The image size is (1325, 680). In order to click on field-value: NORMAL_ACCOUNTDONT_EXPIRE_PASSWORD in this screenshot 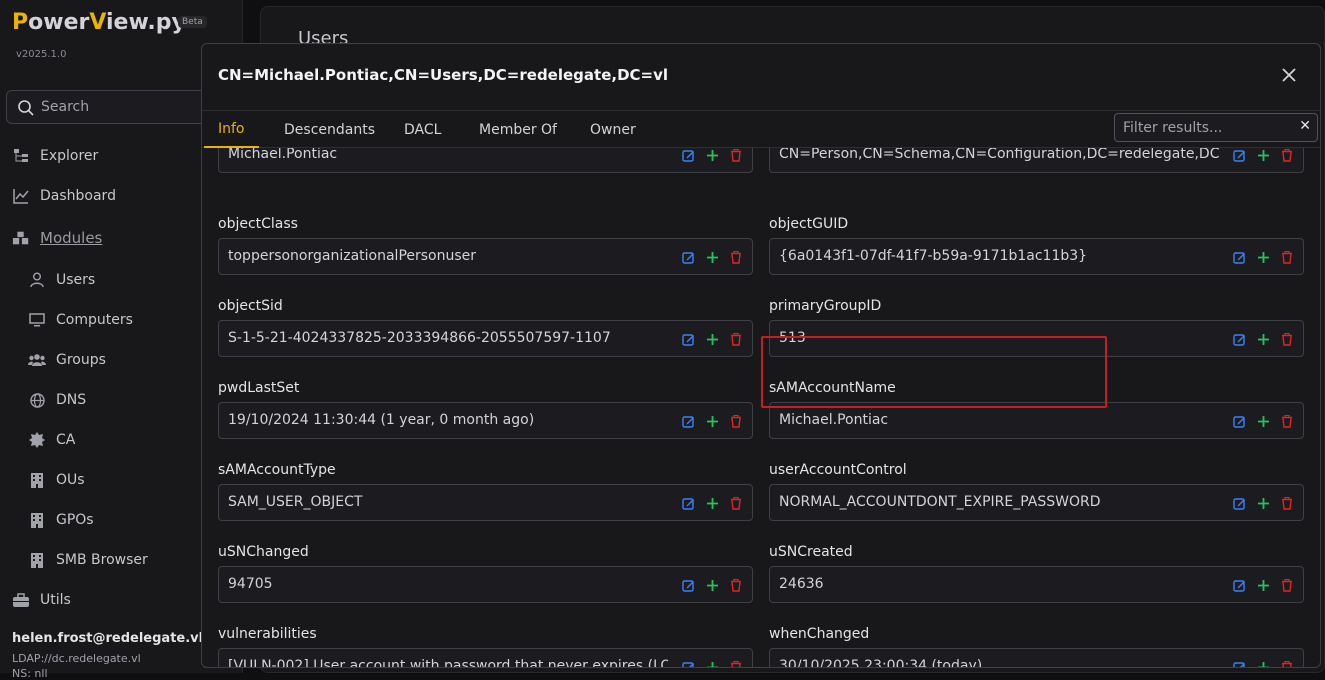, I will do `click(999, 502)`.